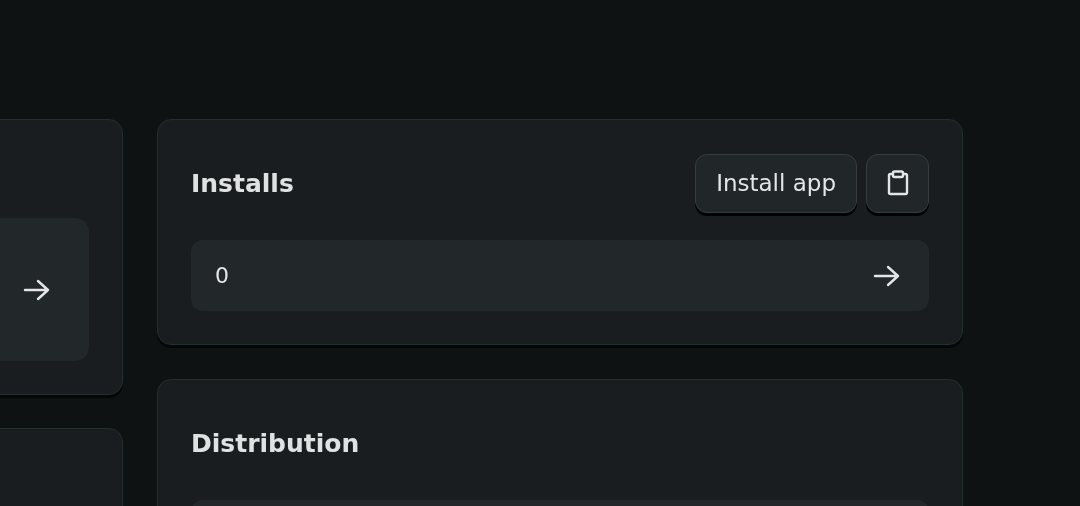 This screenshot has height=506, width=1080. What do you see at coordinates (776, 183) in the screenshot?
I see `install-button: Install app` at bounding box center [776, 183].